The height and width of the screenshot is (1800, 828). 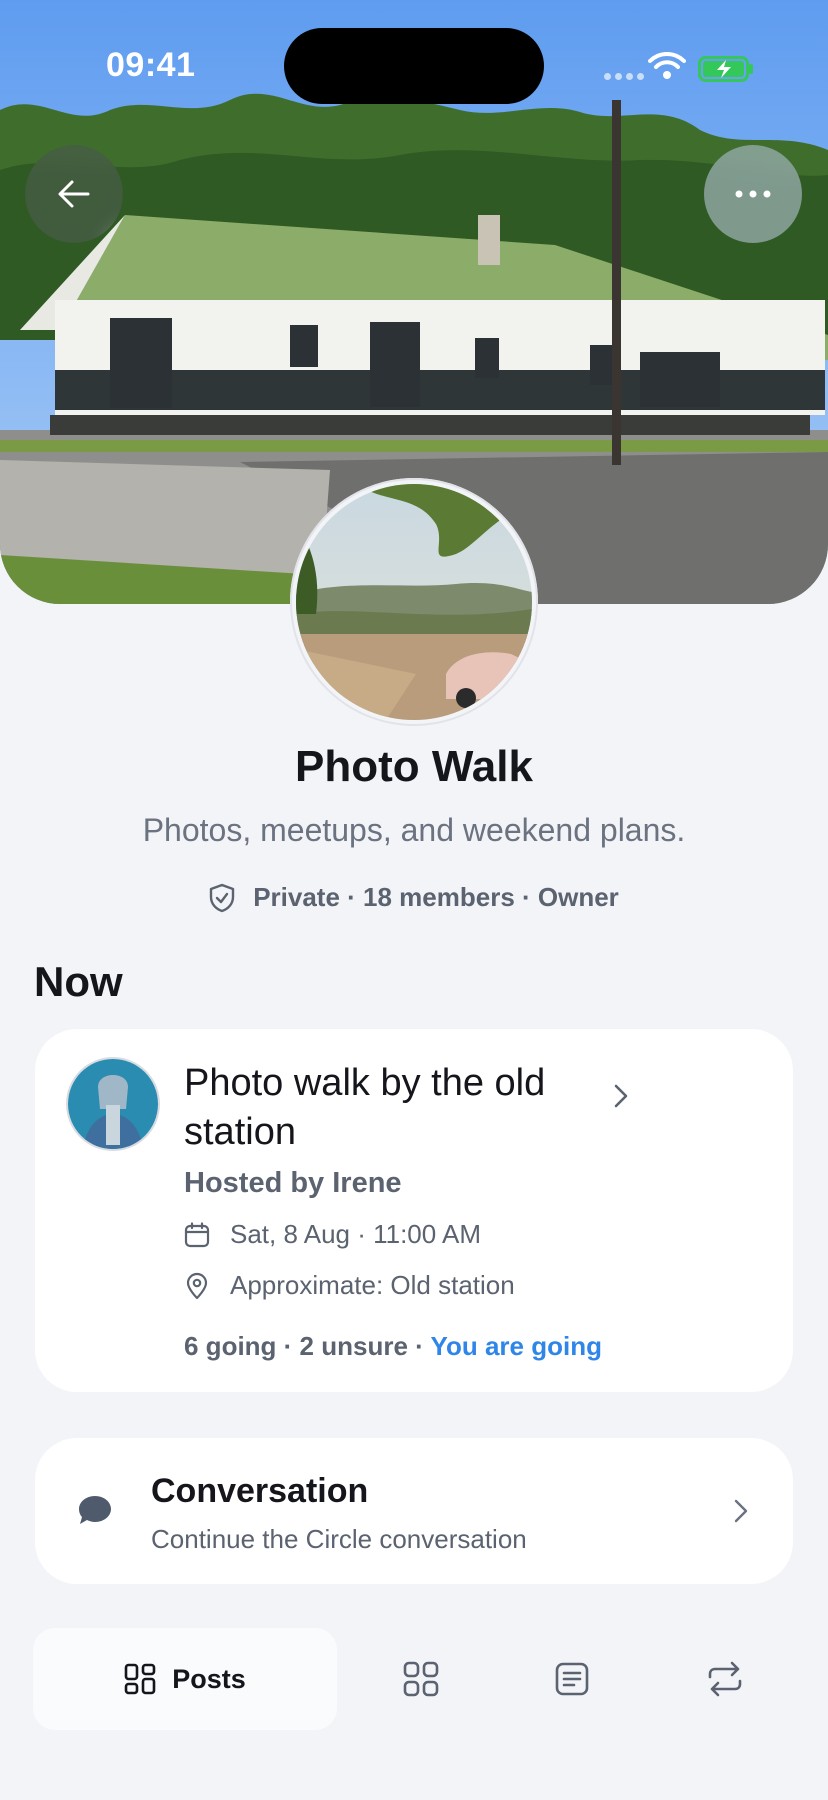 What do you see at coordinates (78, 981) in the screenshot?
I see `now-section-title: Now` at bounding box center [78, 981].